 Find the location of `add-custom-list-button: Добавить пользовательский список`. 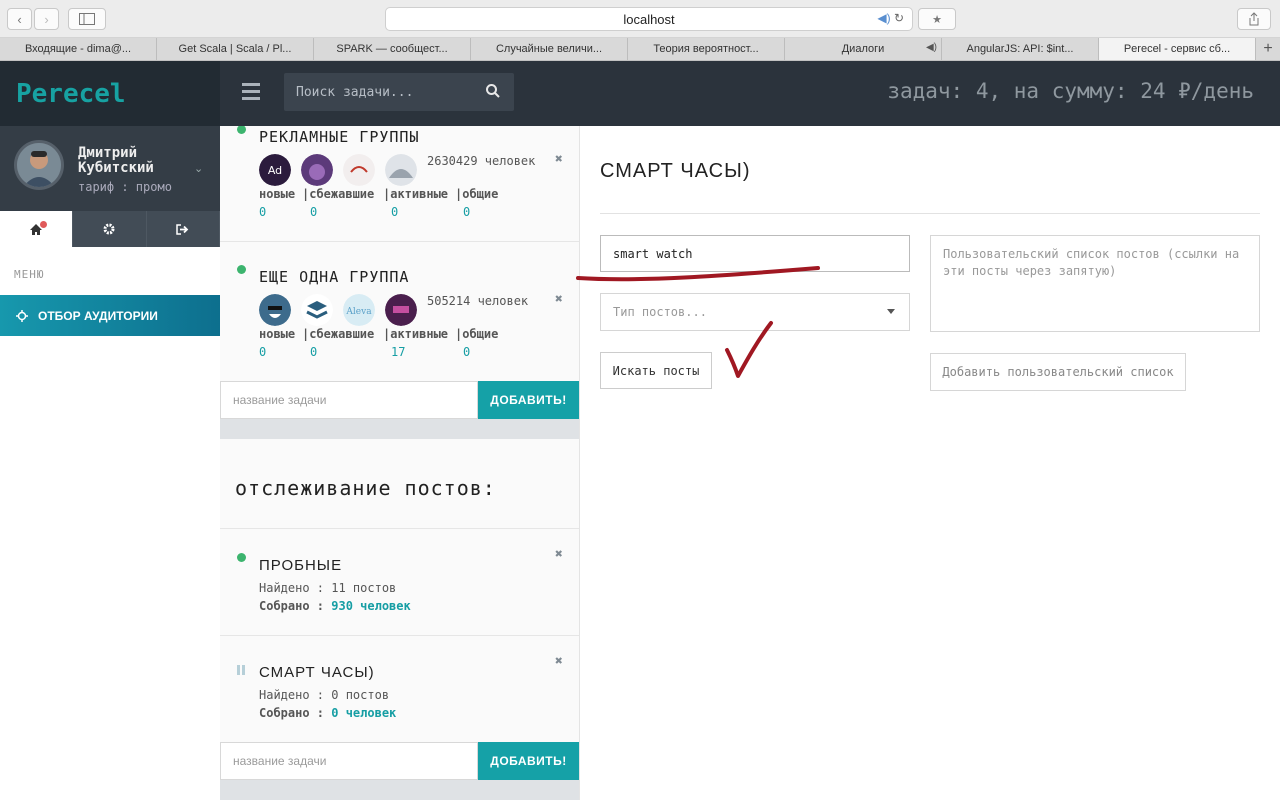

add-custom-list-button: Добавить пользовательский список is located at coordinates (1058, 372).